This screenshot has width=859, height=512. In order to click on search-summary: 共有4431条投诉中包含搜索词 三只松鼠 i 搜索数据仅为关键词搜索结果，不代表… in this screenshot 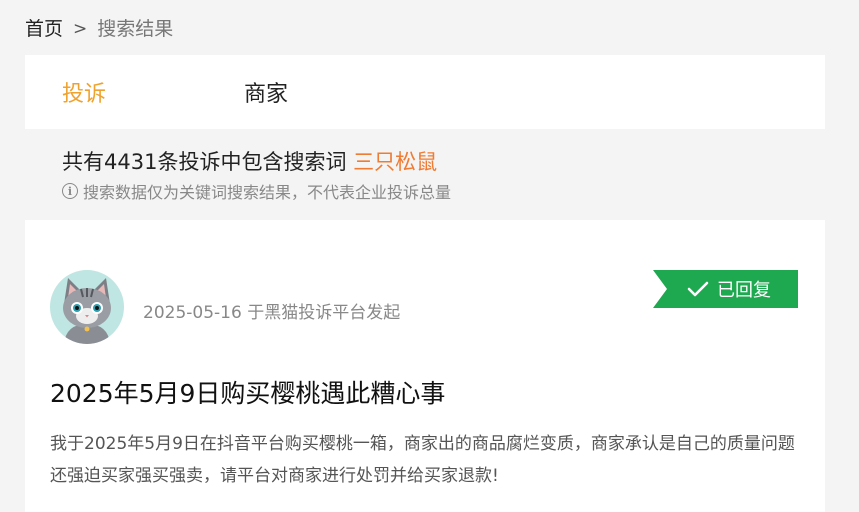, I will do `click(256, 175)`.